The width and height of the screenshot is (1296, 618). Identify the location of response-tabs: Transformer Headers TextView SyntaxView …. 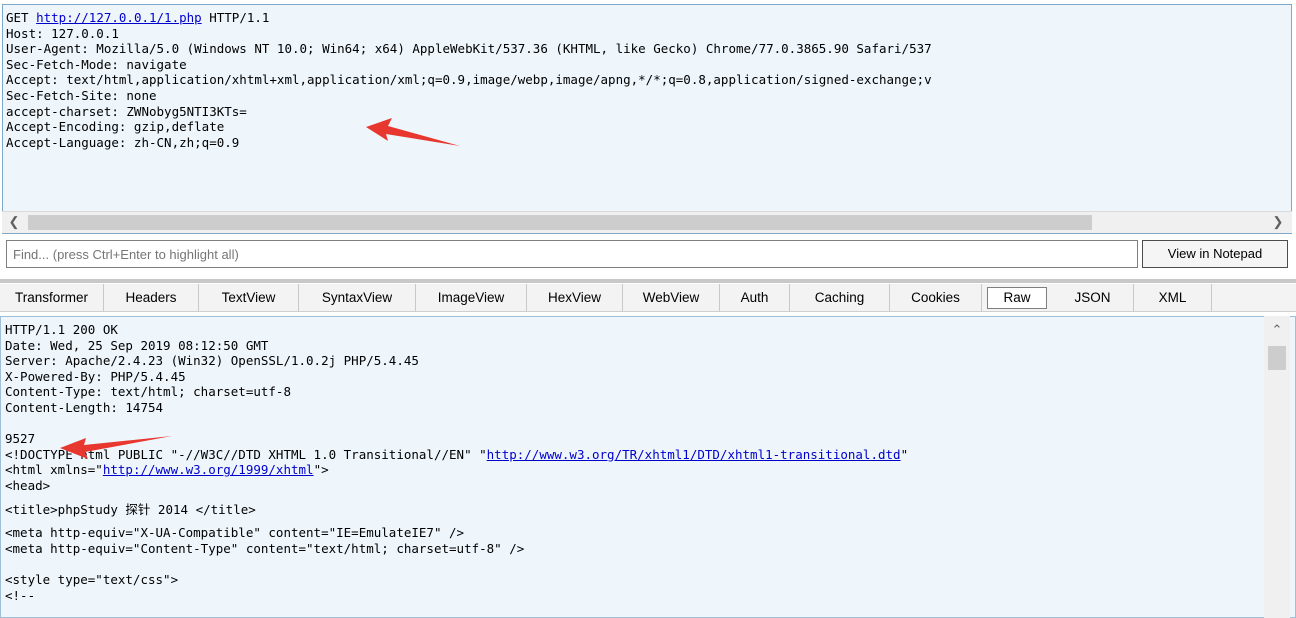
(648, 298).